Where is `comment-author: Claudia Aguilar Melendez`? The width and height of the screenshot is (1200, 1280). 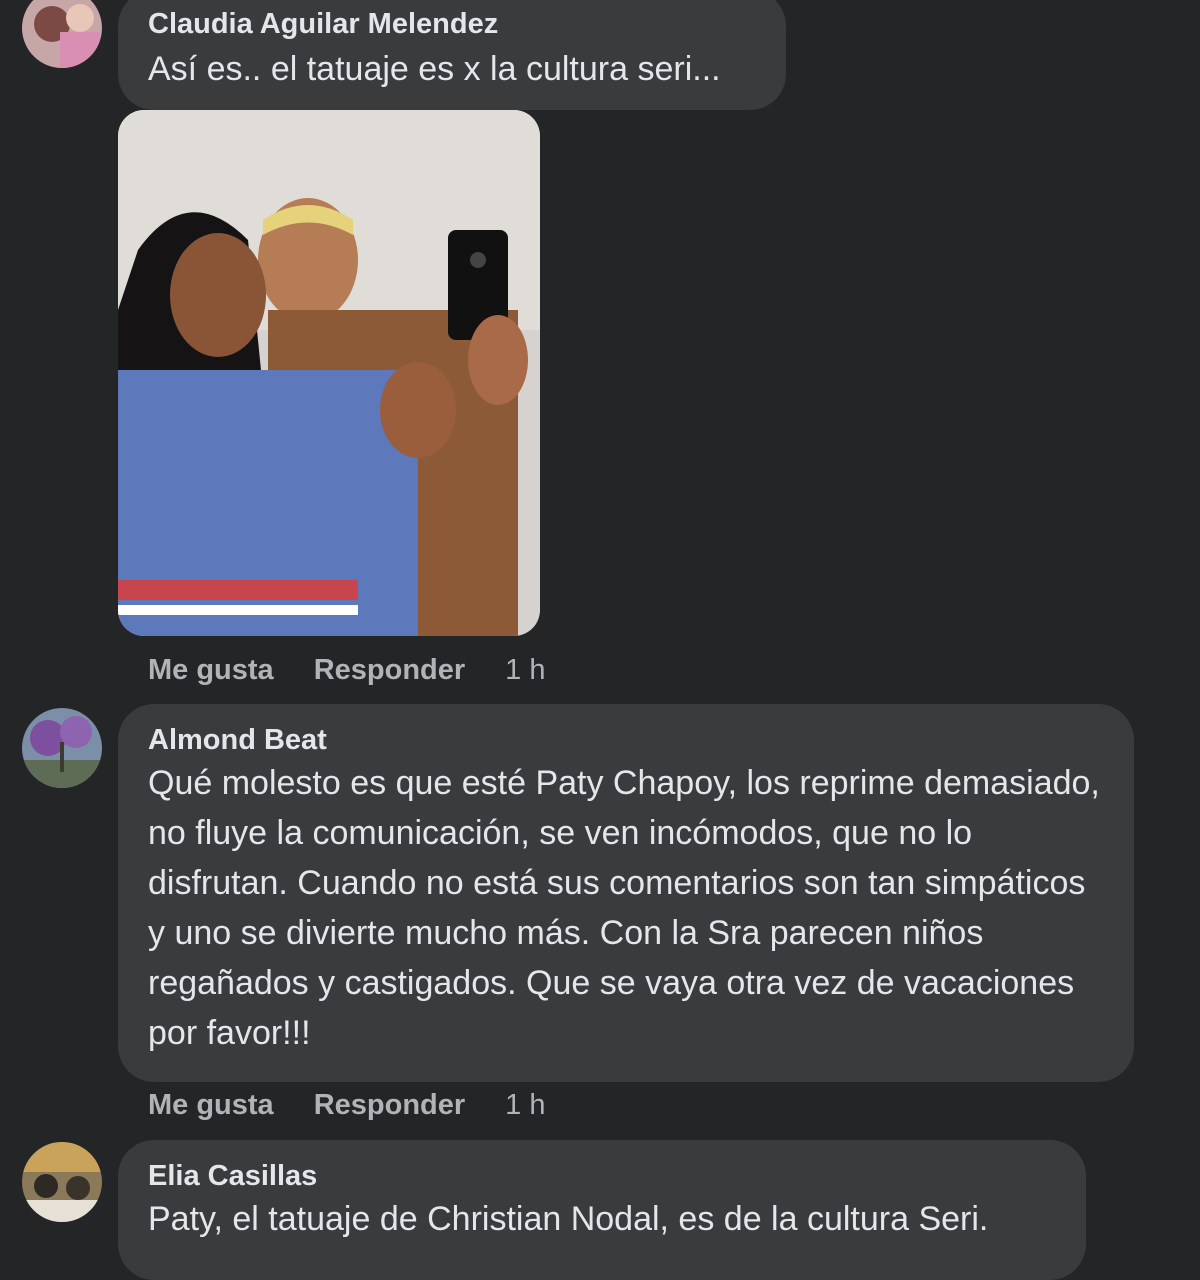 comment-author: Claudia Aguilar Melendez is located at coordinates (452, 24).